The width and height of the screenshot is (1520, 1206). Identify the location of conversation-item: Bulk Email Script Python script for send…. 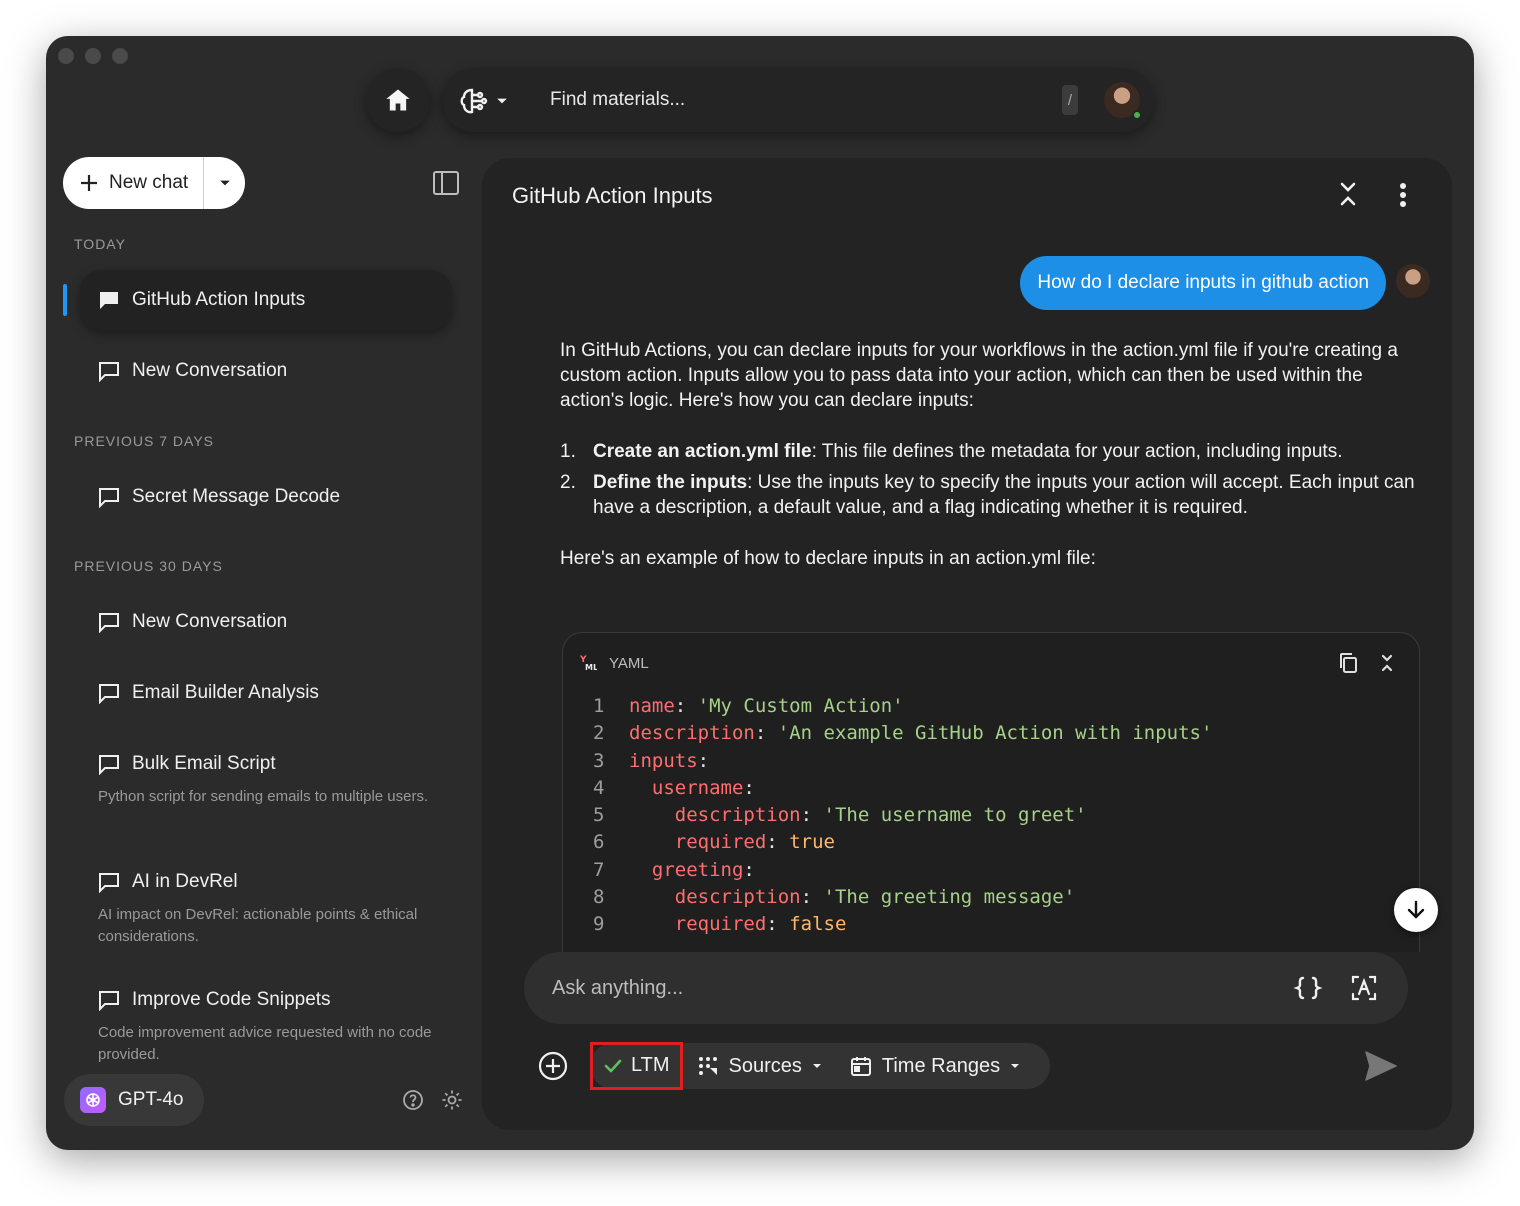
(266, 771).